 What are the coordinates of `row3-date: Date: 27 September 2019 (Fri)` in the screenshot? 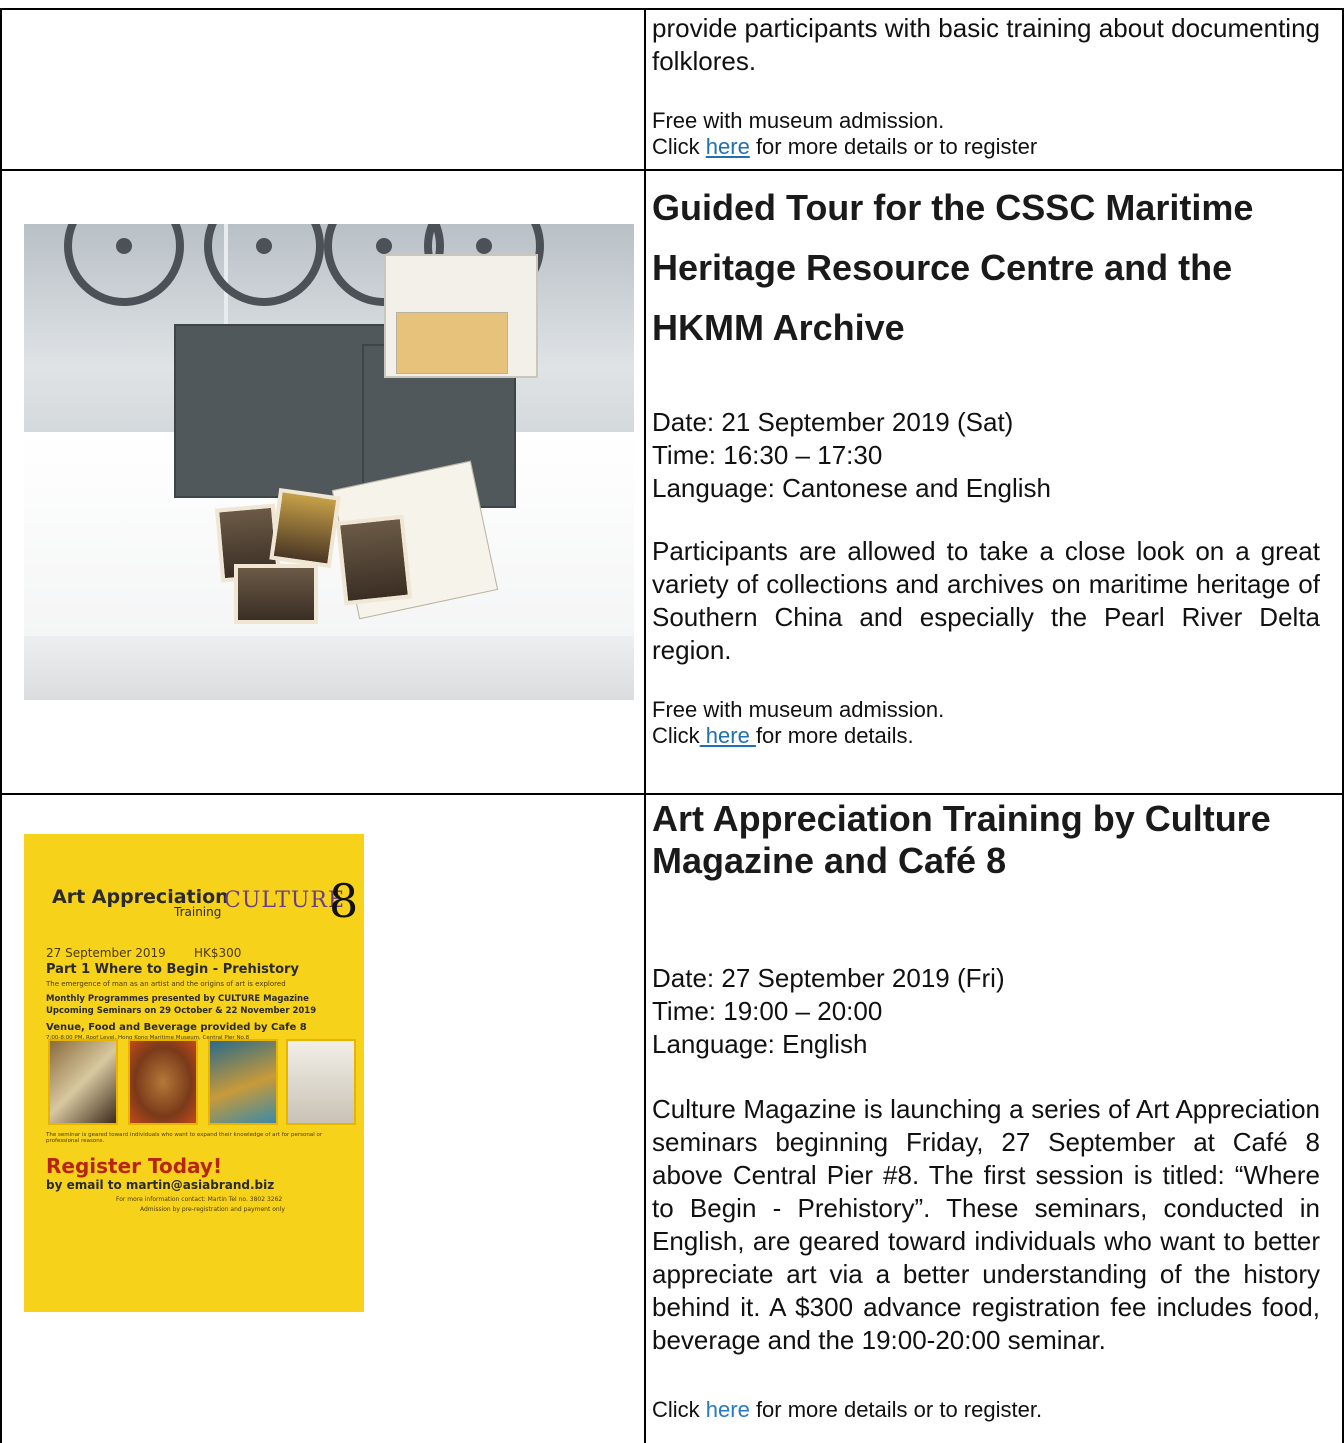 It's located at (828, 978).